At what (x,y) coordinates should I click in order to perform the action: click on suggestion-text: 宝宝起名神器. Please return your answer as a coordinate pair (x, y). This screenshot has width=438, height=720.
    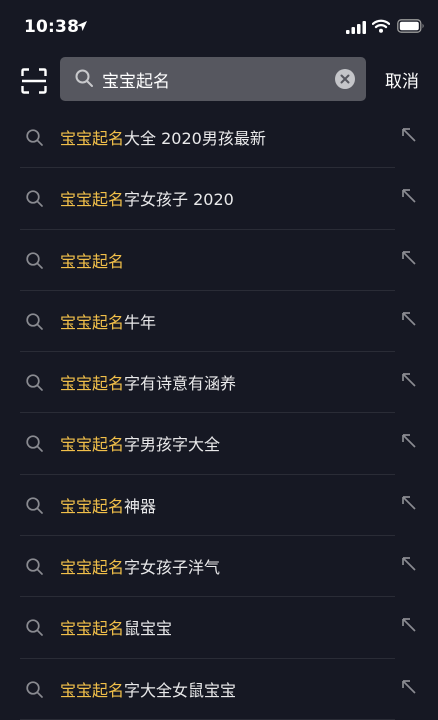
    Looking at the image, I should click on (108, 505).